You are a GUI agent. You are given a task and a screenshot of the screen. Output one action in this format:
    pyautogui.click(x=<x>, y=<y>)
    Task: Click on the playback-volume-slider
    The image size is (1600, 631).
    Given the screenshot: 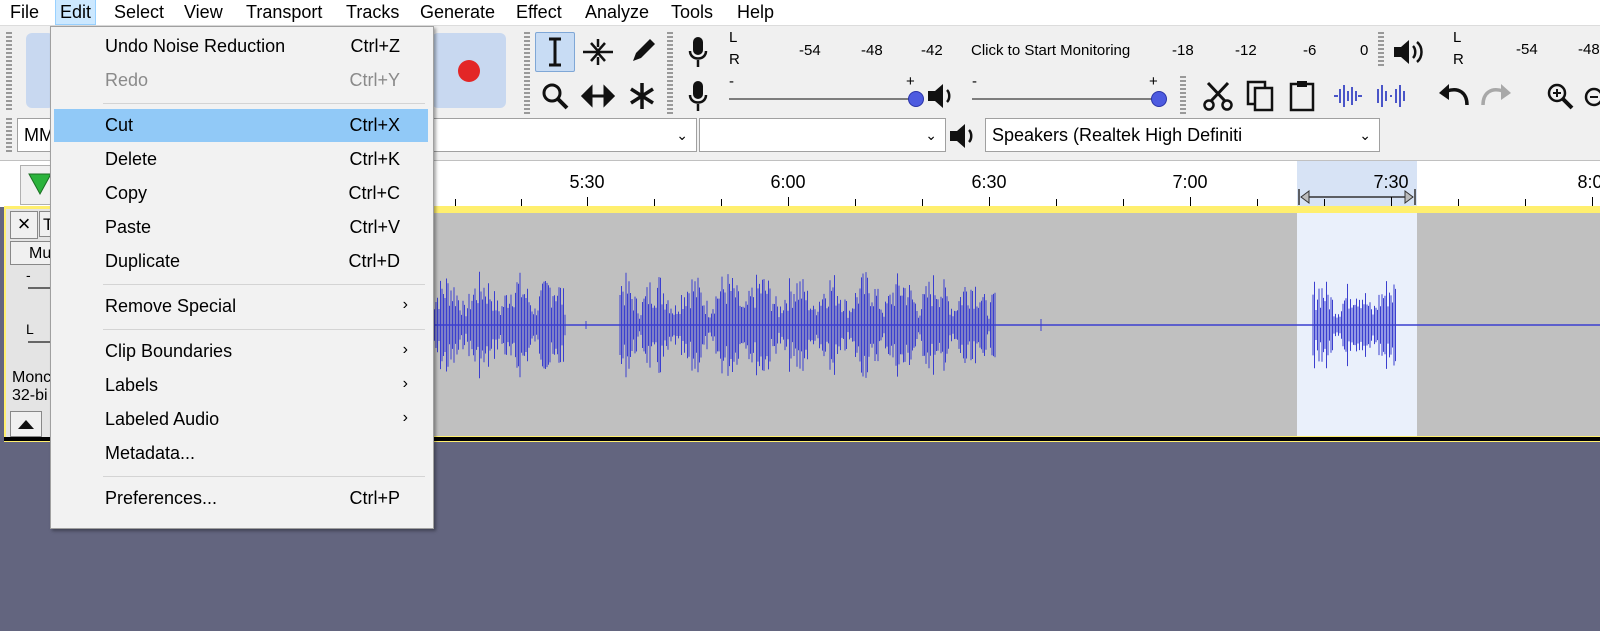 What is the action you would take?
    pyautogui.click(x=1064, y=99)
    